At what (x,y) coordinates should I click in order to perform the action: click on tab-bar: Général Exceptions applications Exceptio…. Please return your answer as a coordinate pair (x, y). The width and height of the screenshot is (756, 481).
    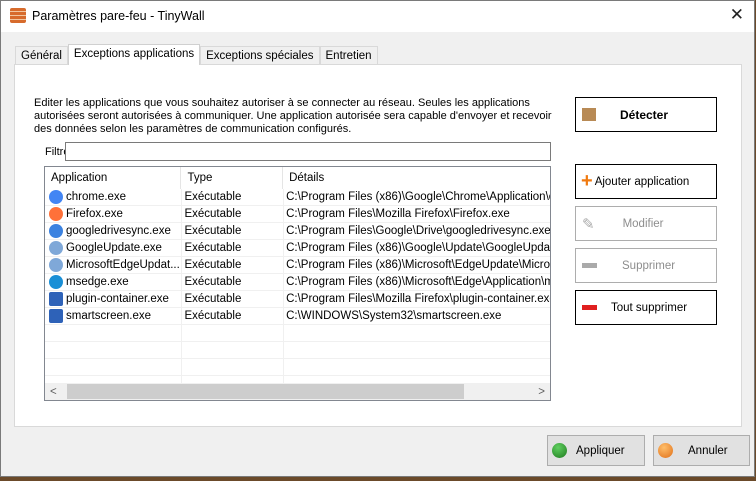
    Looking at the image, I should click on (196, 54).